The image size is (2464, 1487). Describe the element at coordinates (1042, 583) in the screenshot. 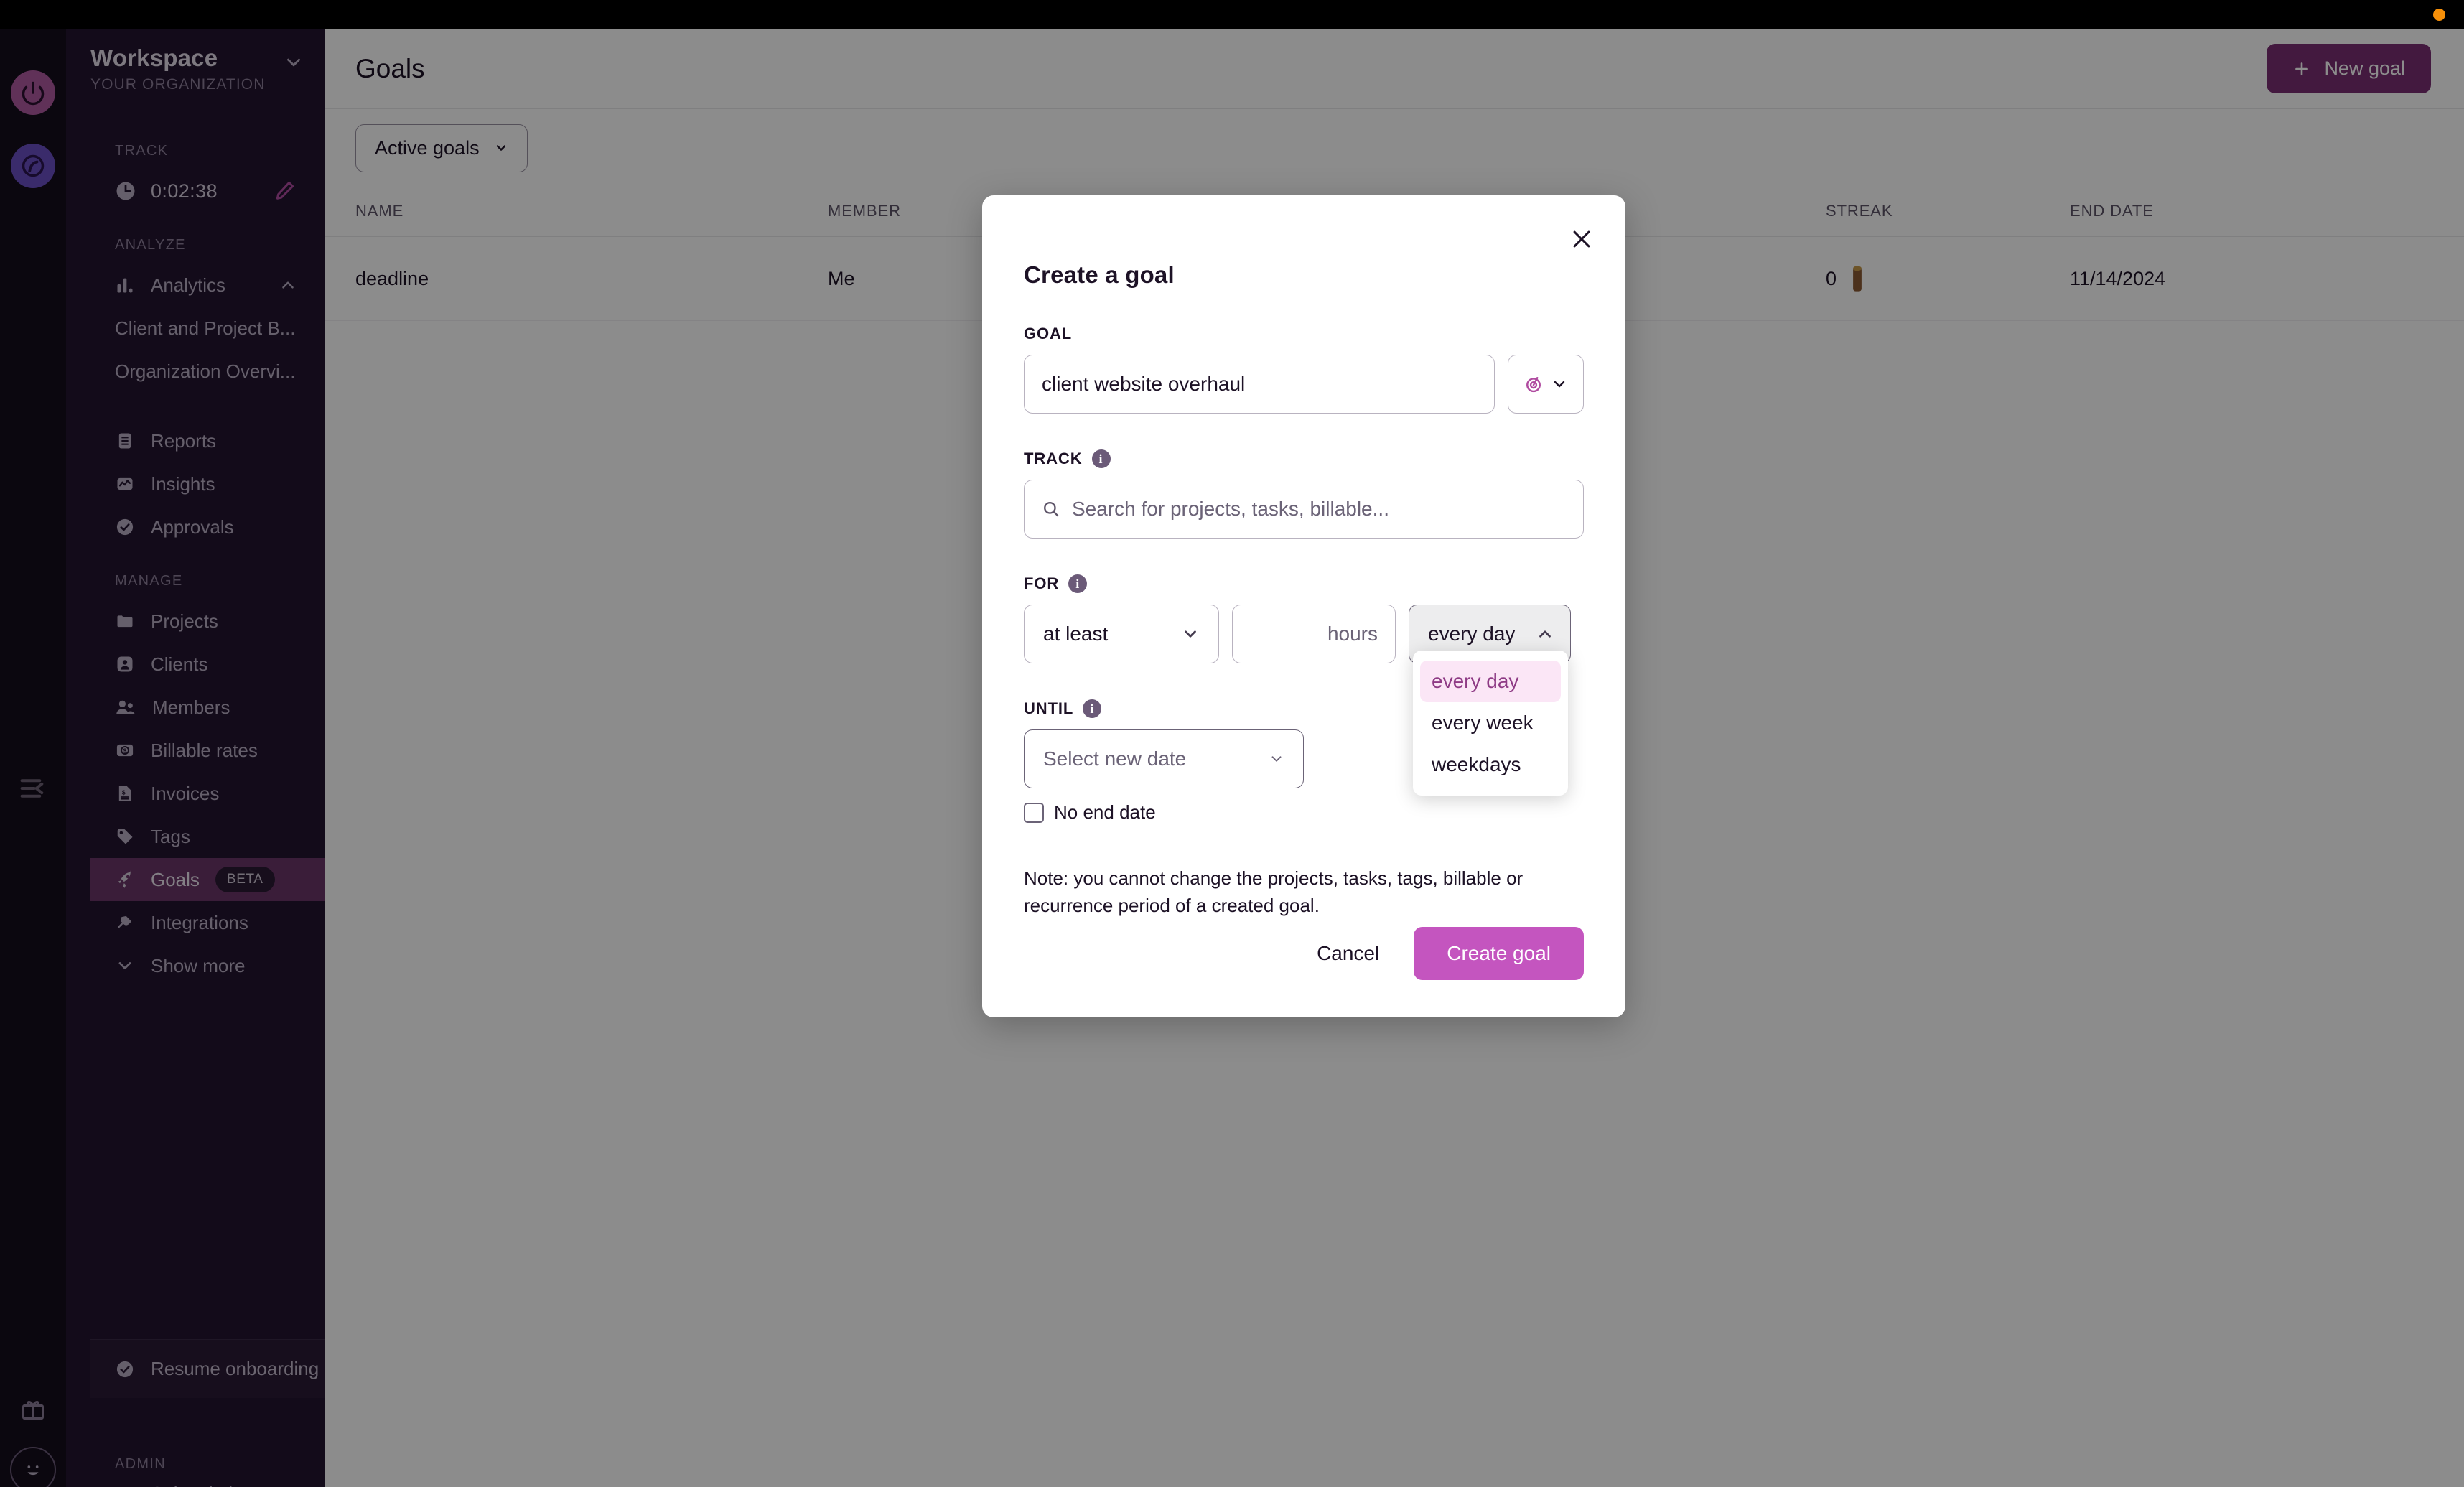

I see `for-label-text: FOR` at that location.